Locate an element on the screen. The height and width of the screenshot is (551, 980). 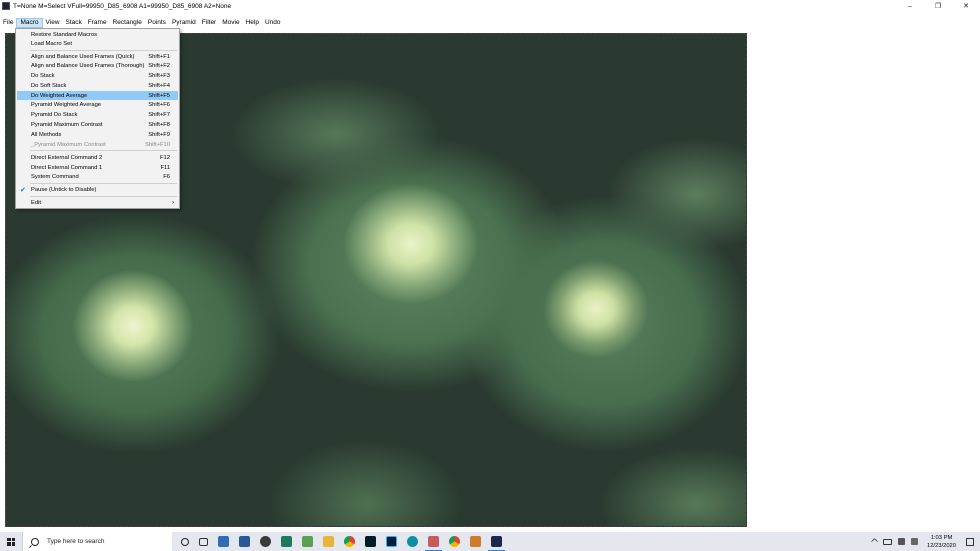
menu-stack: Stack is located at coordinates (74, 23).